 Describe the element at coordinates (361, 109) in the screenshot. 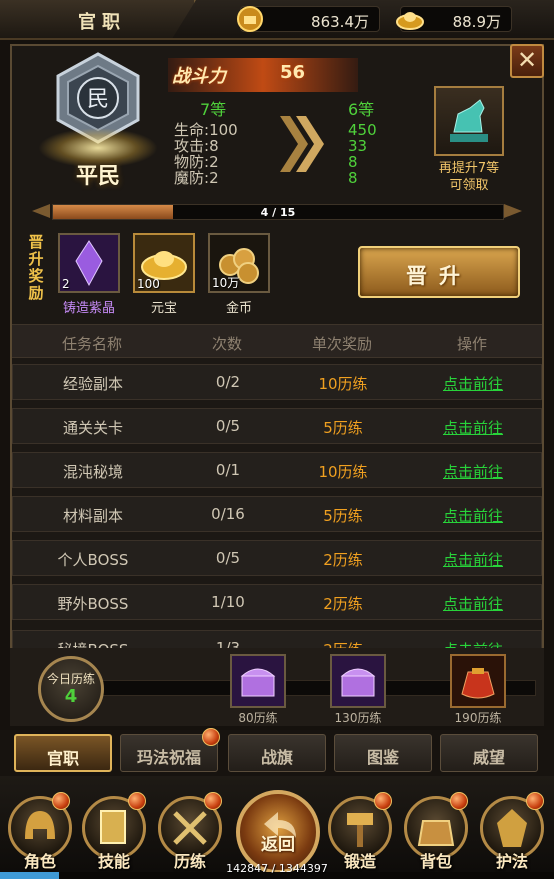

I see `next-level: 6等` at that location.